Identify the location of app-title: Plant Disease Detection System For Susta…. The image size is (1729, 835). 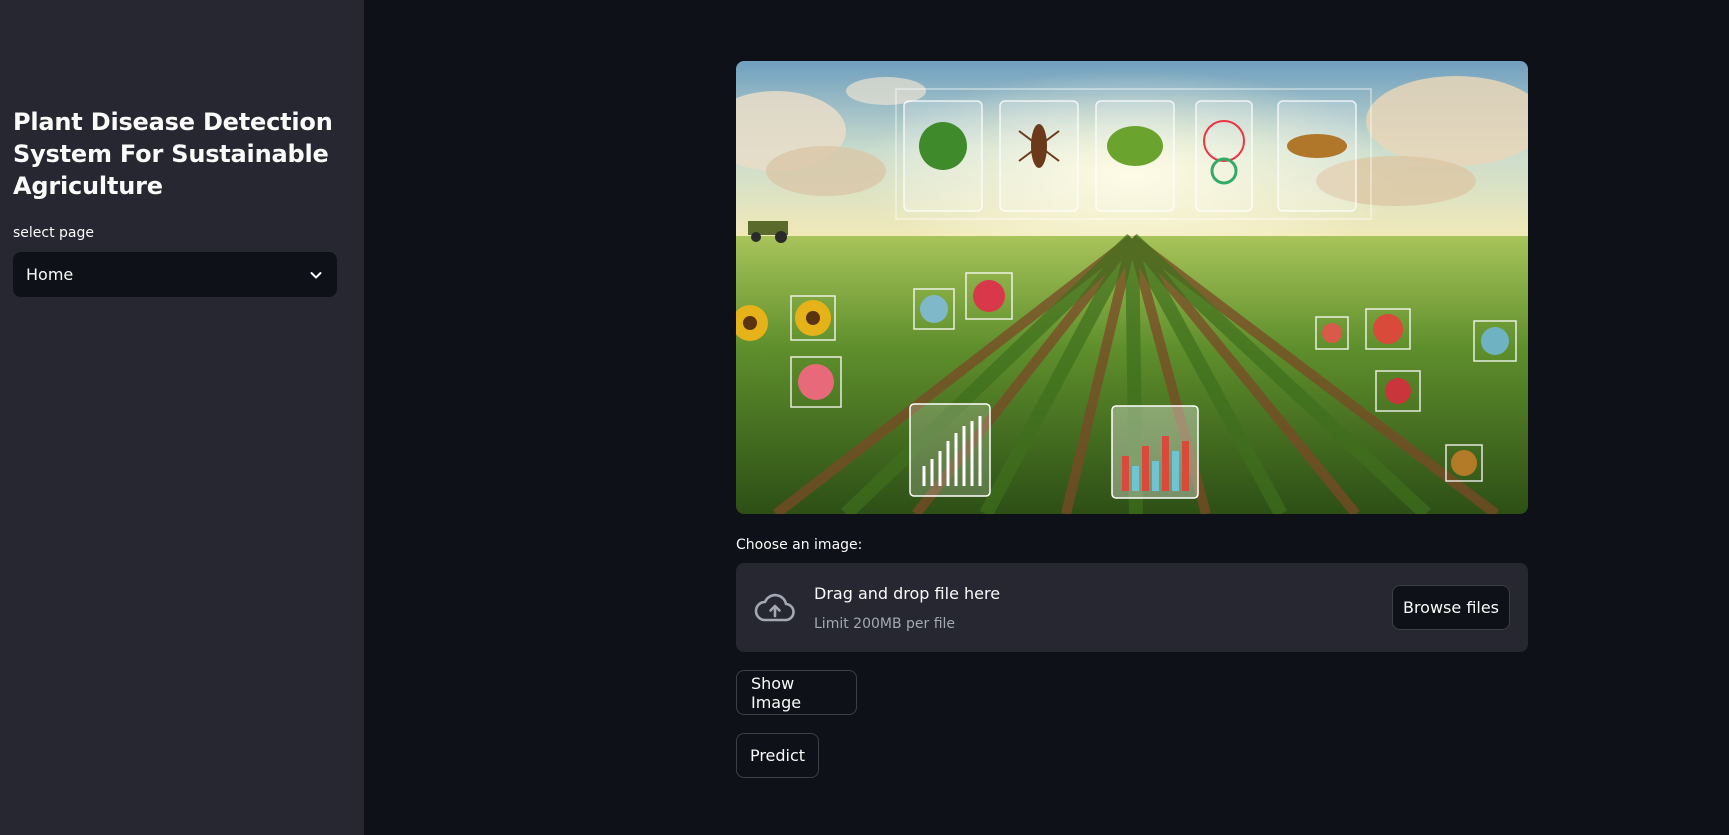
(173, 154).